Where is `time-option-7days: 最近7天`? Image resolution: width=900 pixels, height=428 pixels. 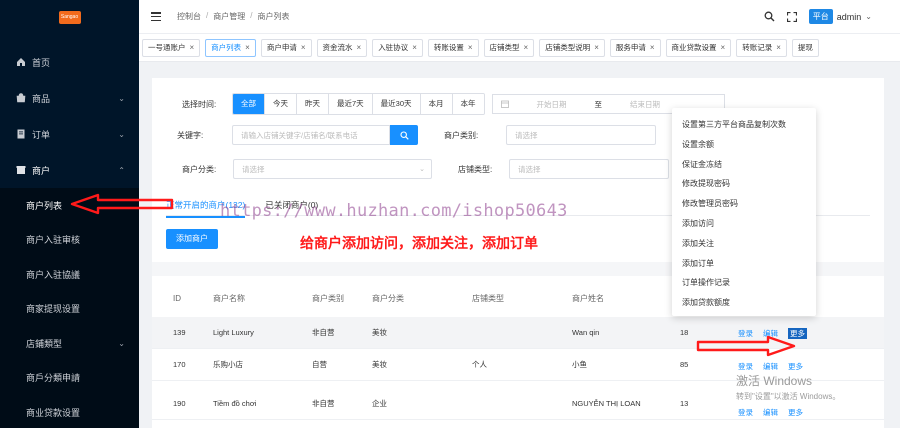
time-option-7days: 最近7天 is located at coordinates (351, 104).